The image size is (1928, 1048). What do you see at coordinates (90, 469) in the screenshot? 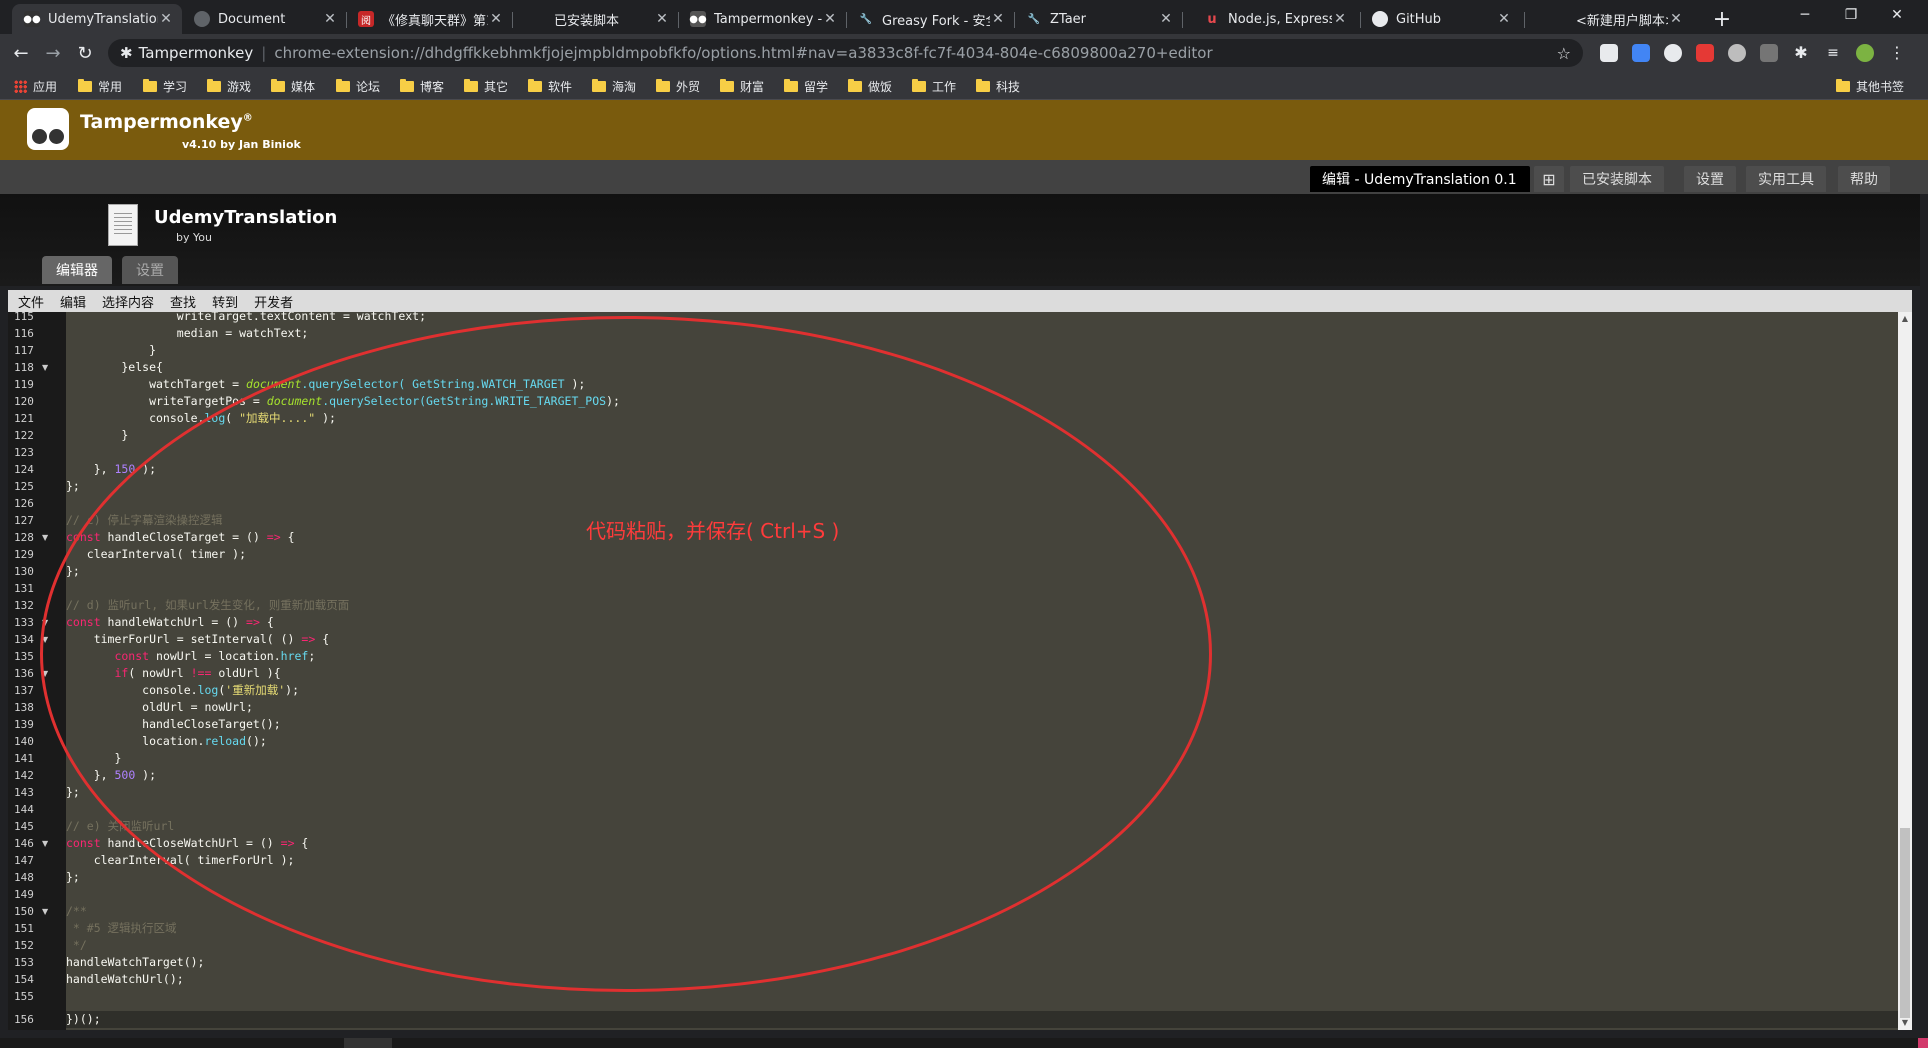
I see `code-token: },` at bounding box center [90, 469].